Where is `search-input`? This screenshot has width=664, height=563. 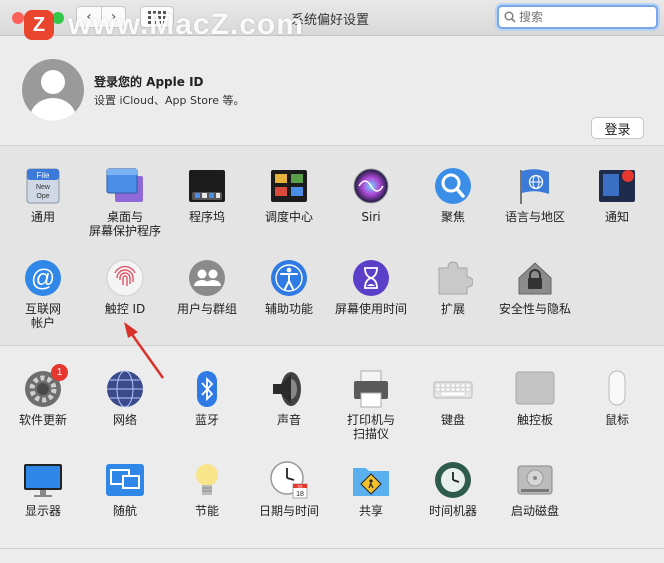 search-input is located at coordinates (584, 17).